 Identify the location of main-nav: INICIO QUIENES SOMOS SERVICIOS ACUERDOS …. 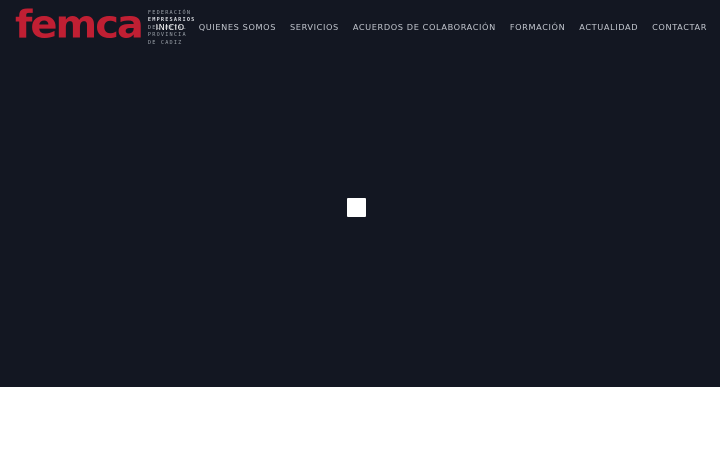
(431, 27).